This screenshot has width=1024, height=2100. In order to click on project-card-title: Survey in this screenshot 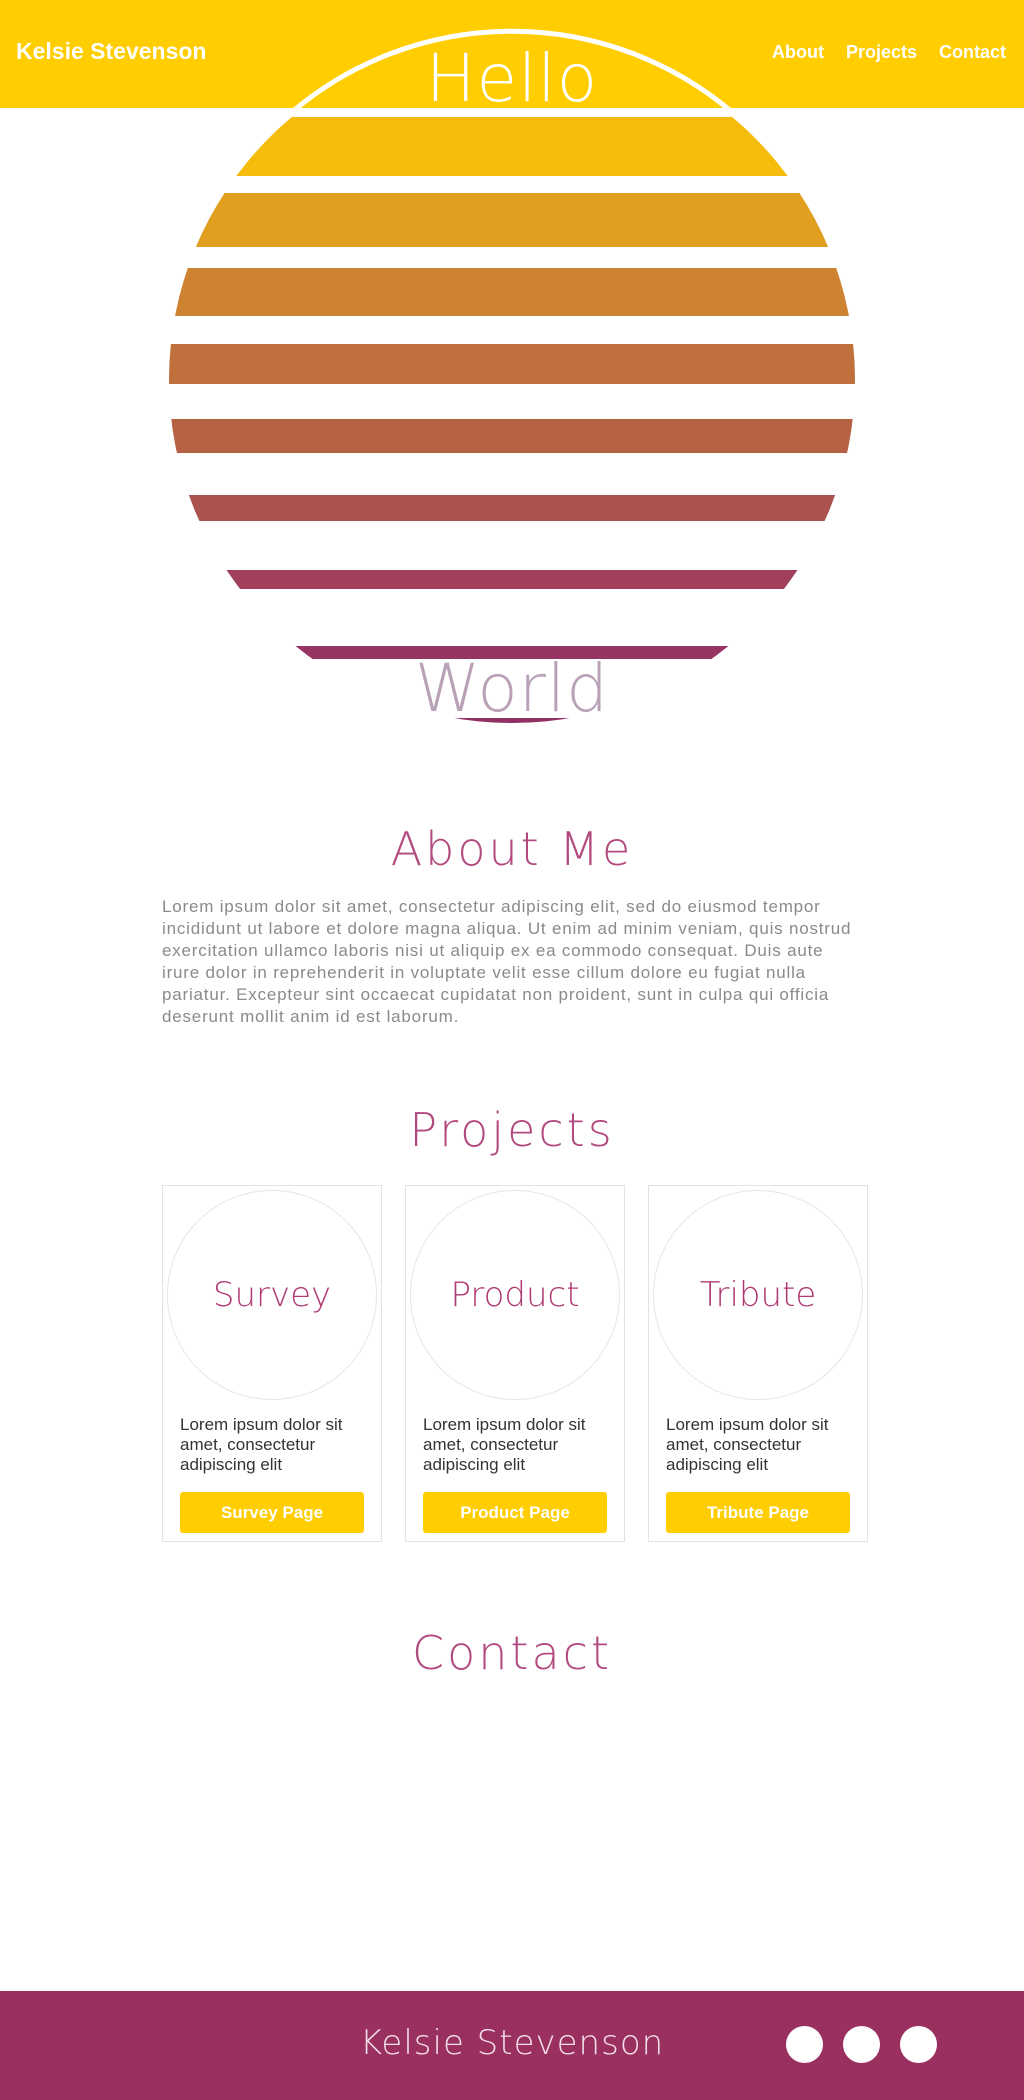, I will do `click(272, 1295)`.